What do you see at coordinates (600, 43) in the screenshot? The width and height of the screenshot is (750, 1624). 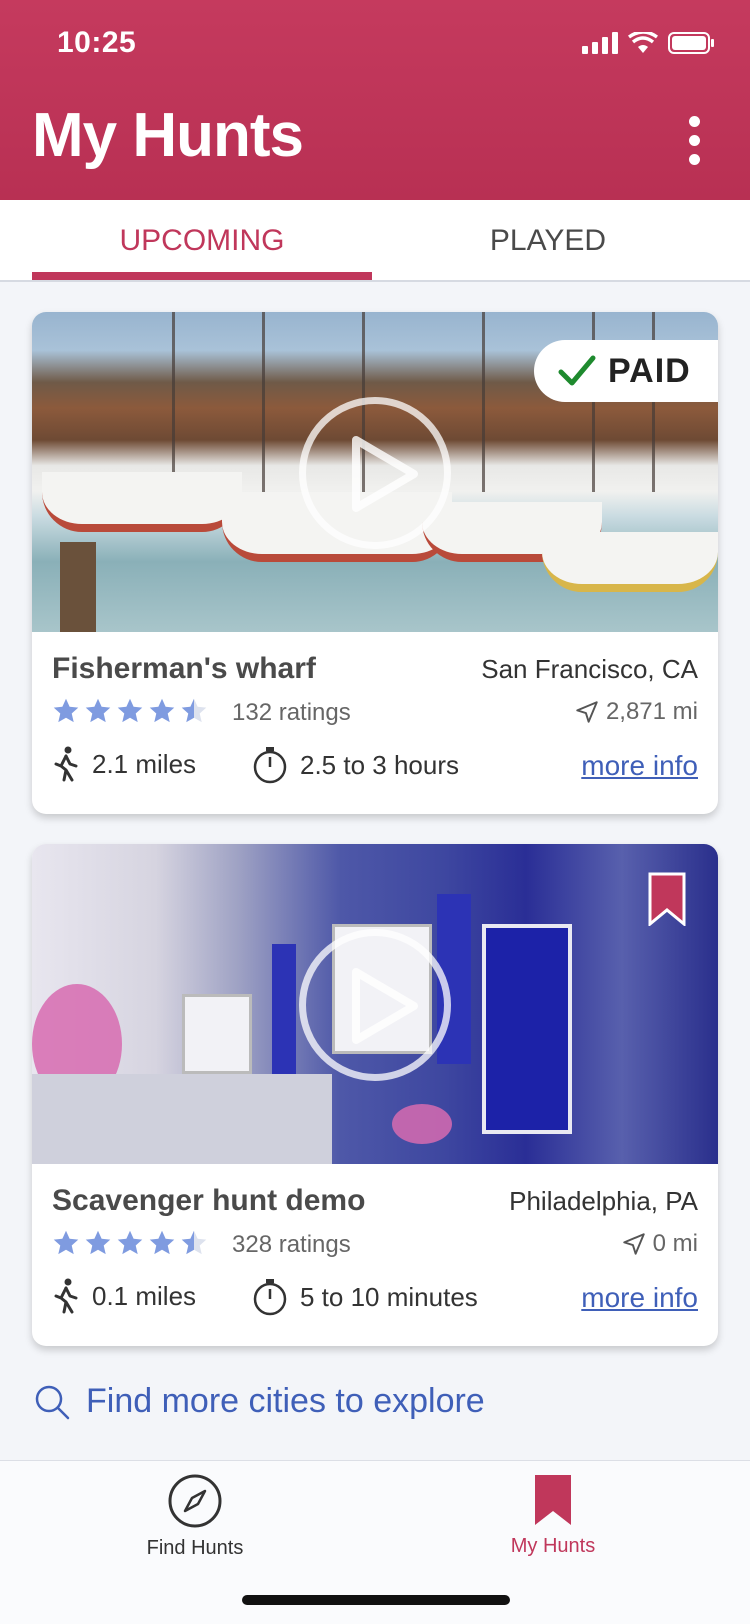 I see `signal-icon` at bounding box center [600, 43].